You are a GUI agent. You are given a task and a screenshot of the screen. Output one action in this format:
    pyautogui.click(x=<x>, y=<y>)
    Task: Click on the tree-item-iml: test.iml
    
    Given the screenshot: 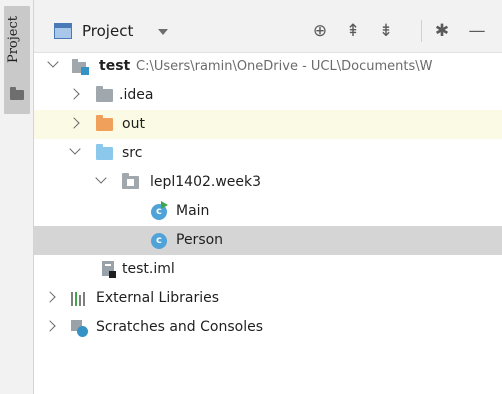 What is the action you would take?
    pyautogui.click(x=268, y=269)
    